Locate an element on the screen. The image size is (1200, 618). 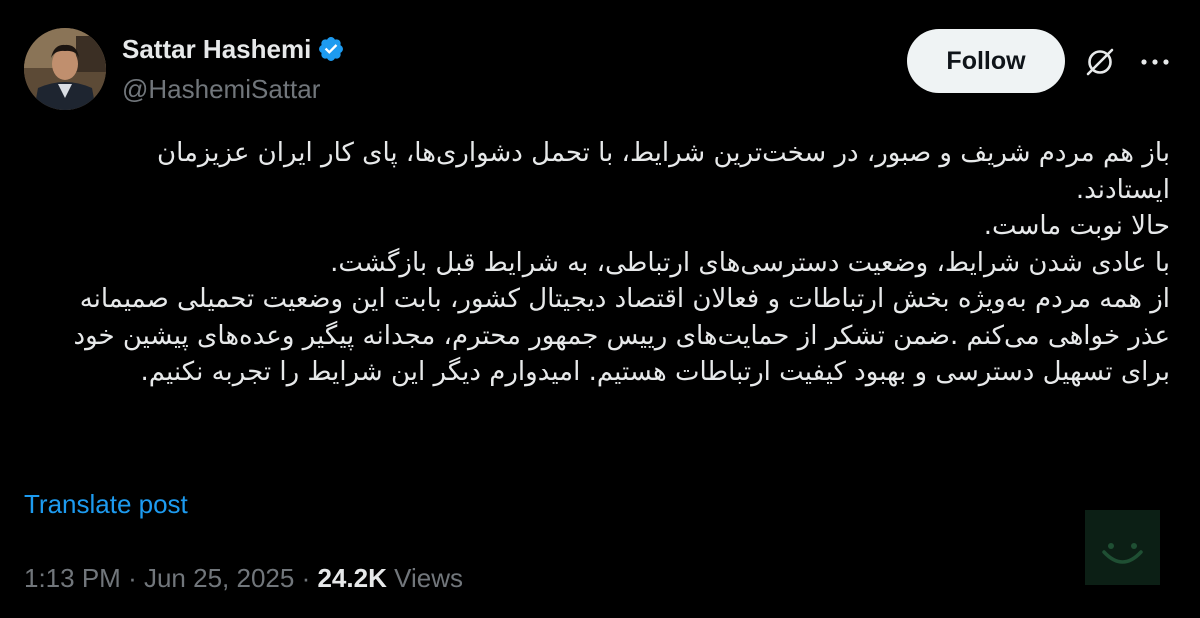
avatar-photo is located at coordinates (65, 69).